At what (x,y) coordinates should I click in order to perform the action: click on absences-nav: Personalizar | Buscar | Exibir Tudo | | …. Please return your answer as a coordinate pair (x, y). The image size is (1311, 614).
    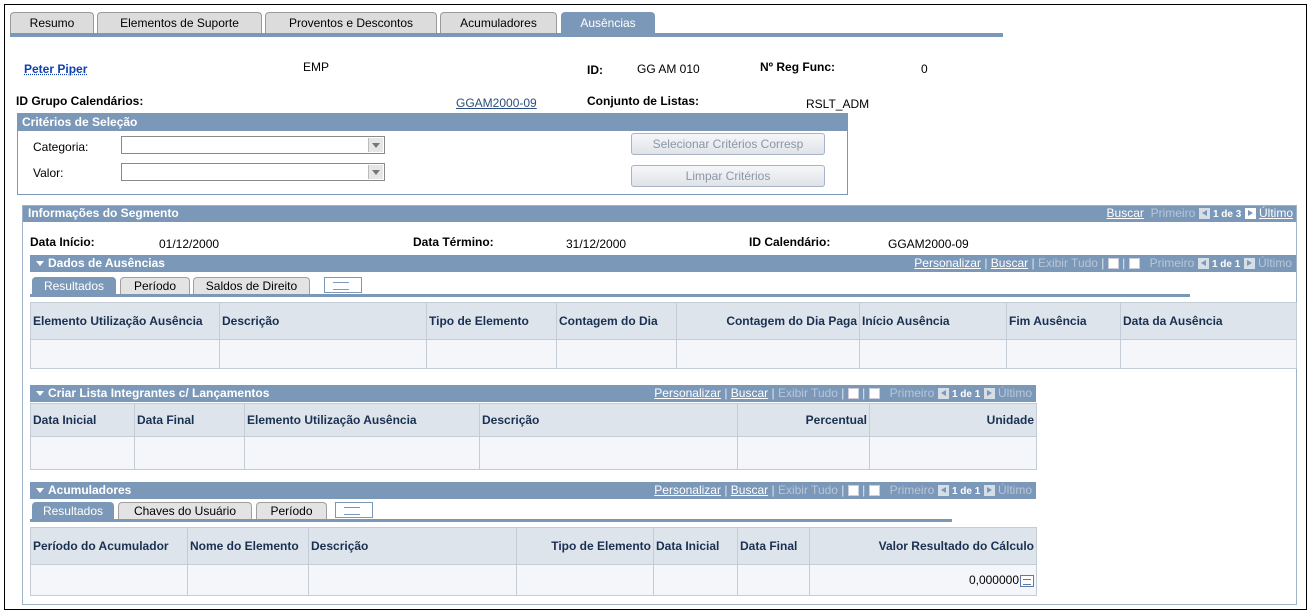
    Looking at the image, I should click on (1103, 263).